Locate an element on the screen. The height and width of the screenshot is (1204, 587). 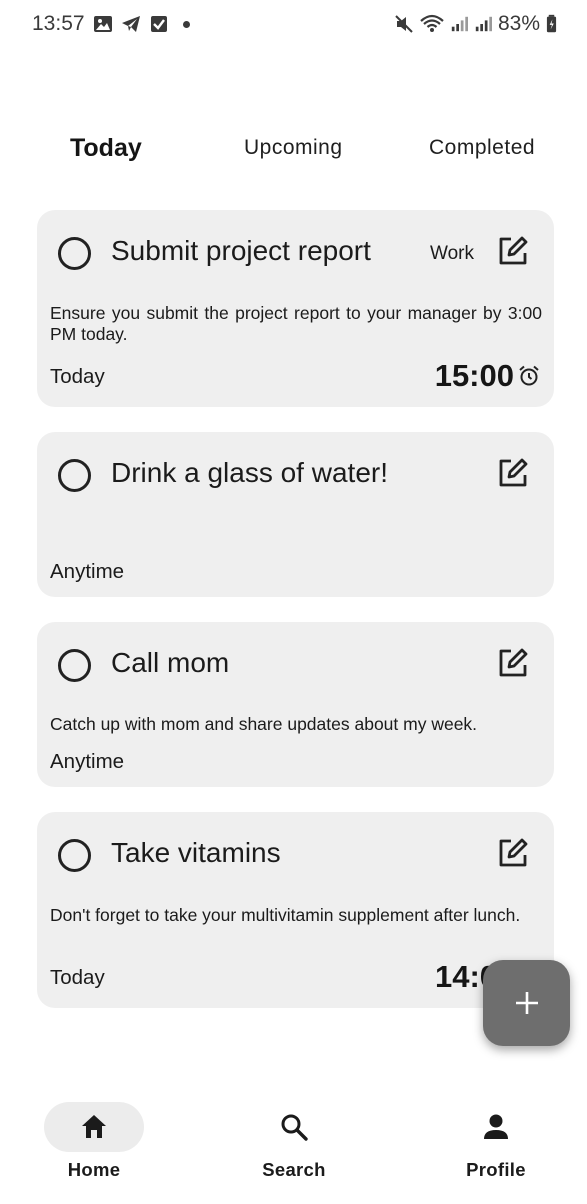
tab-upcoming: Upcoming is located at coordinates (293, 148).